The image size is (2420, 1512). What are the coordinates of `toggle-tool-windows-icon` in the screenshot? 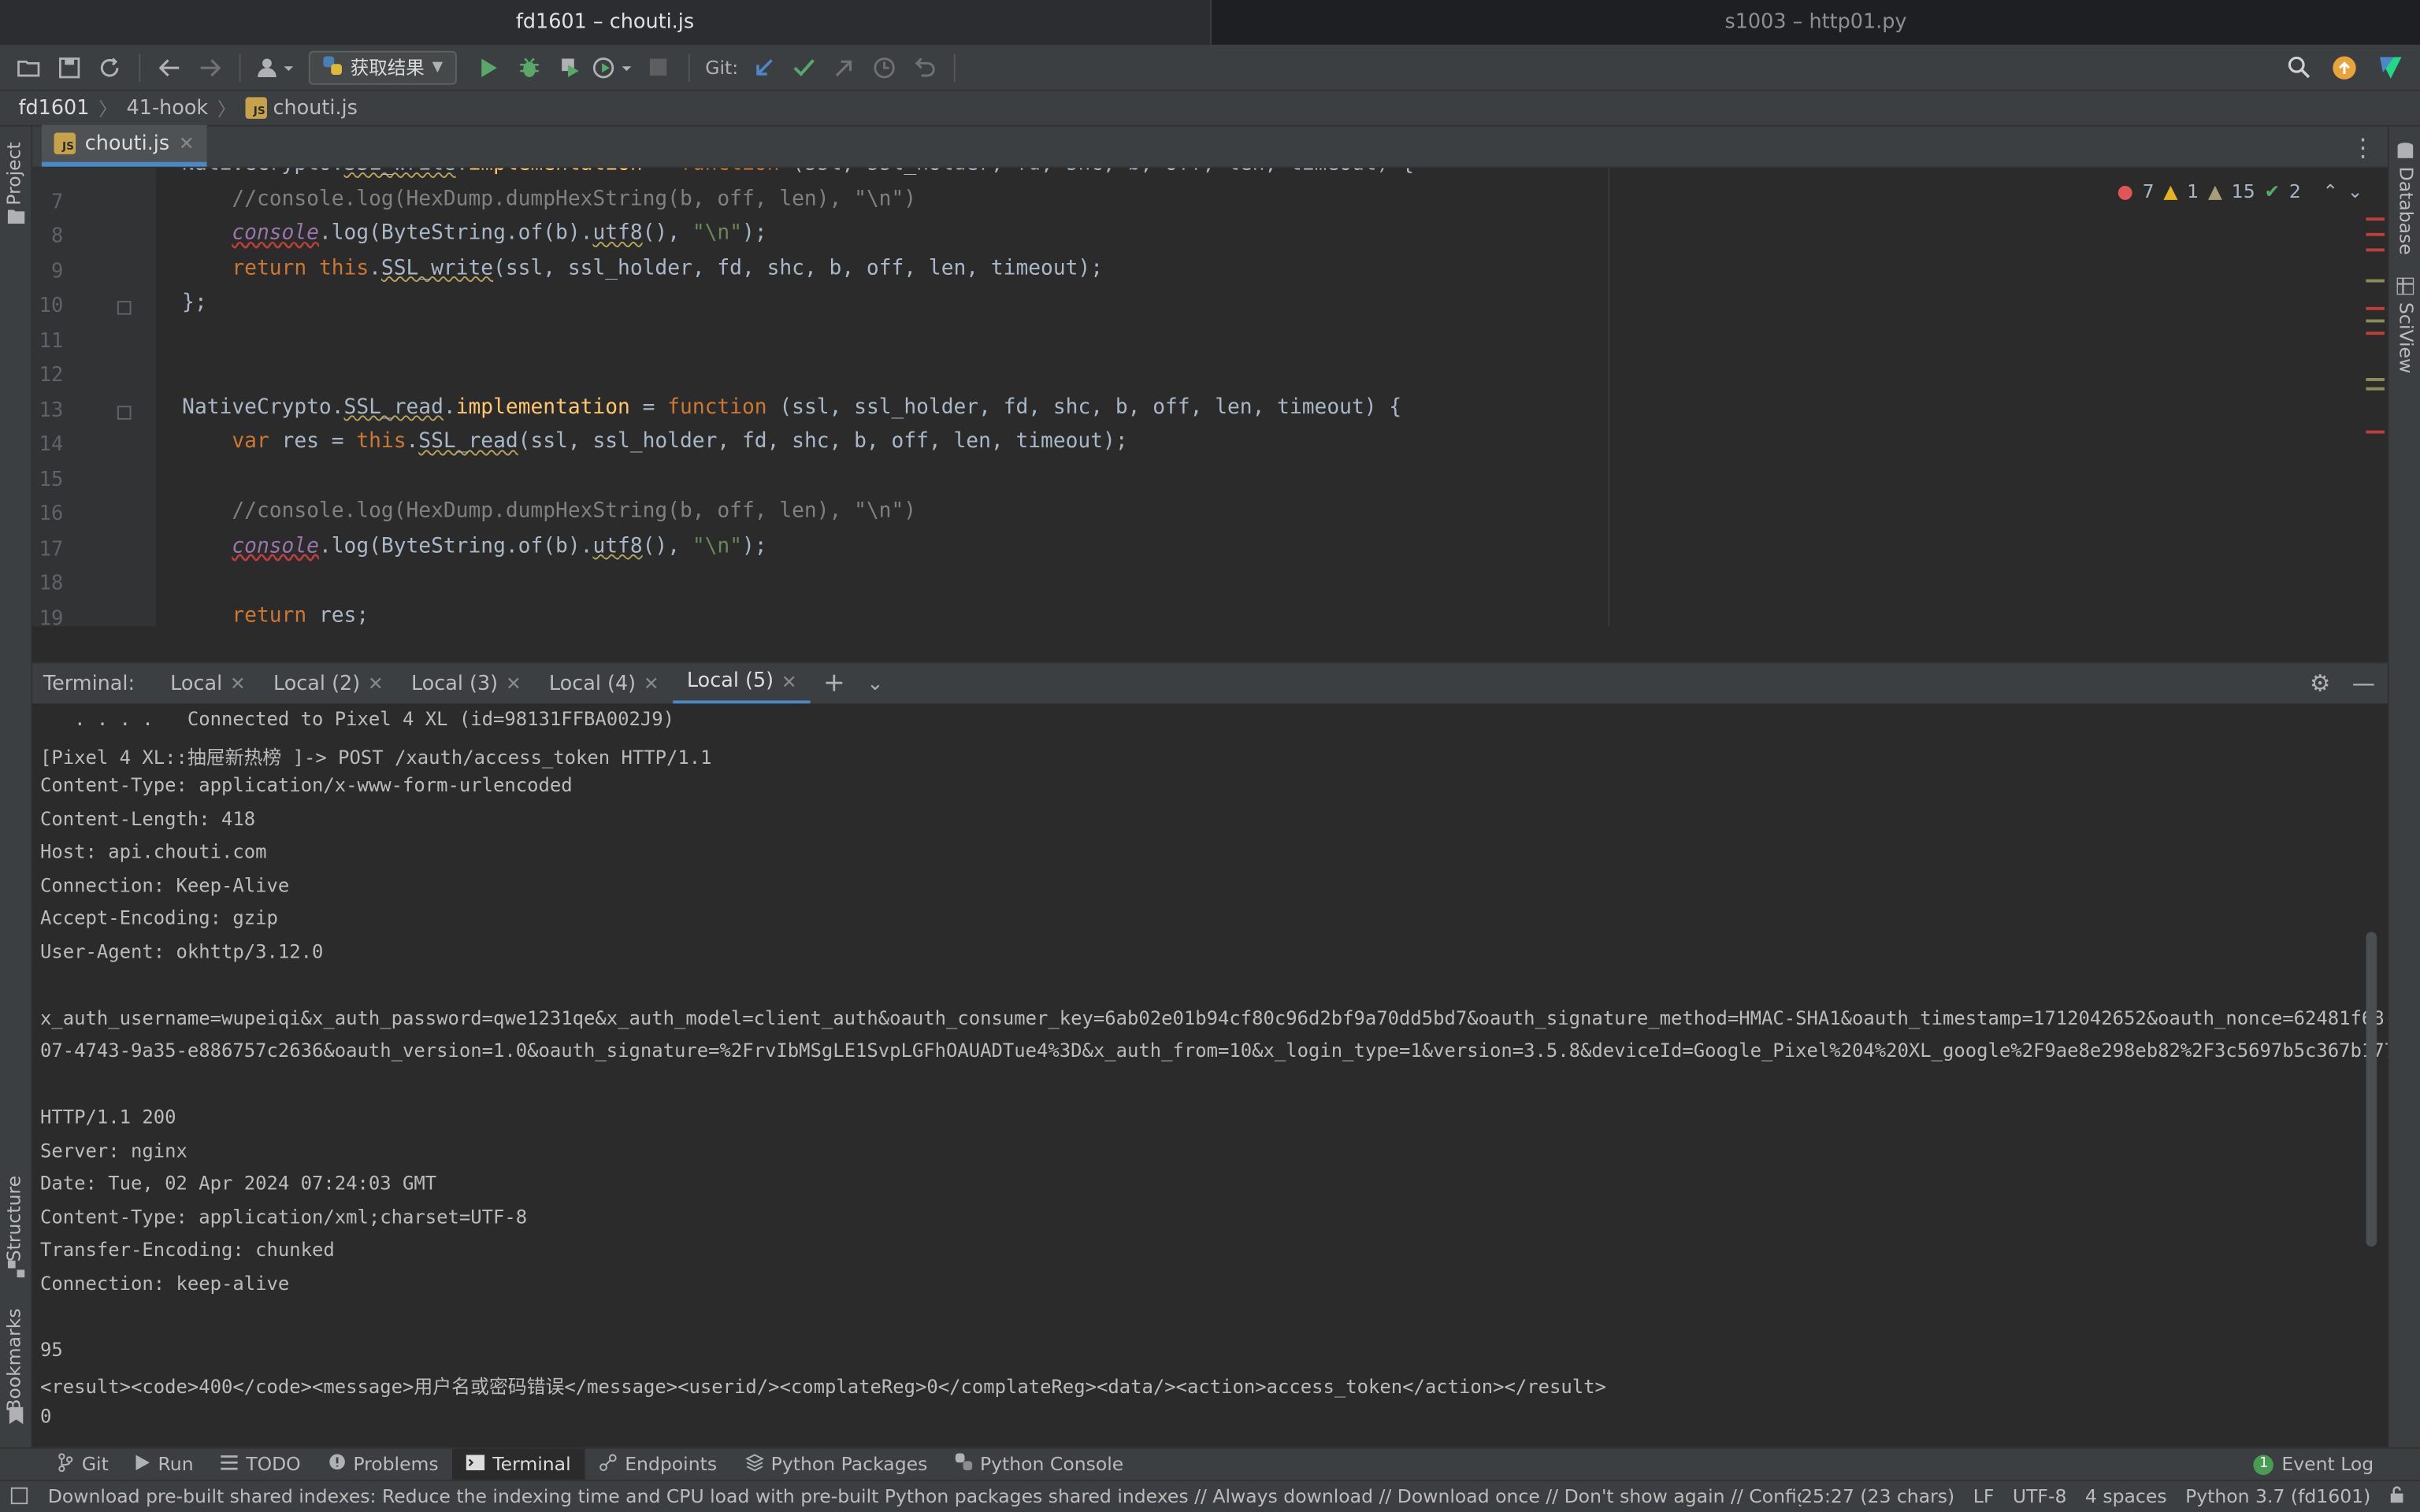 It's located at (19, 1498).